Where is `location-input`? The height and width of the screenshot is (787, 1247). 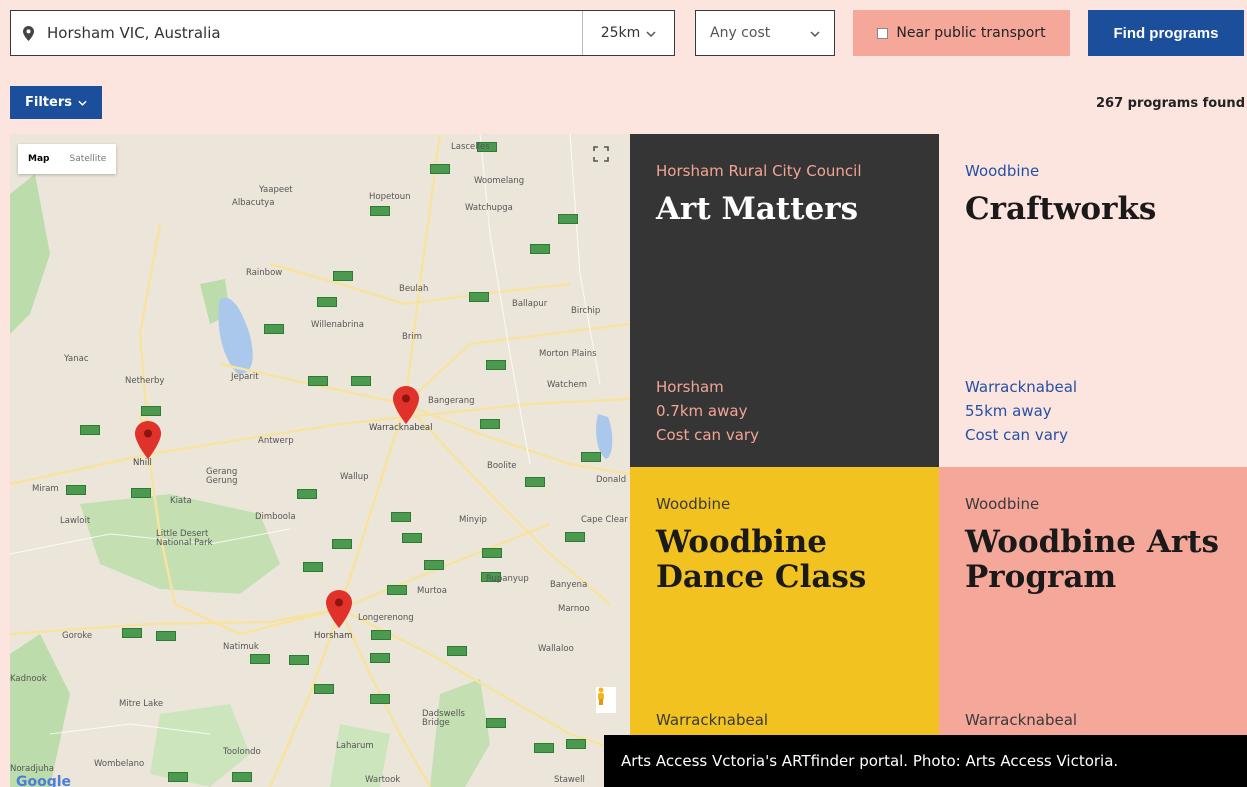
location-input is located at coordinates (313, 33).